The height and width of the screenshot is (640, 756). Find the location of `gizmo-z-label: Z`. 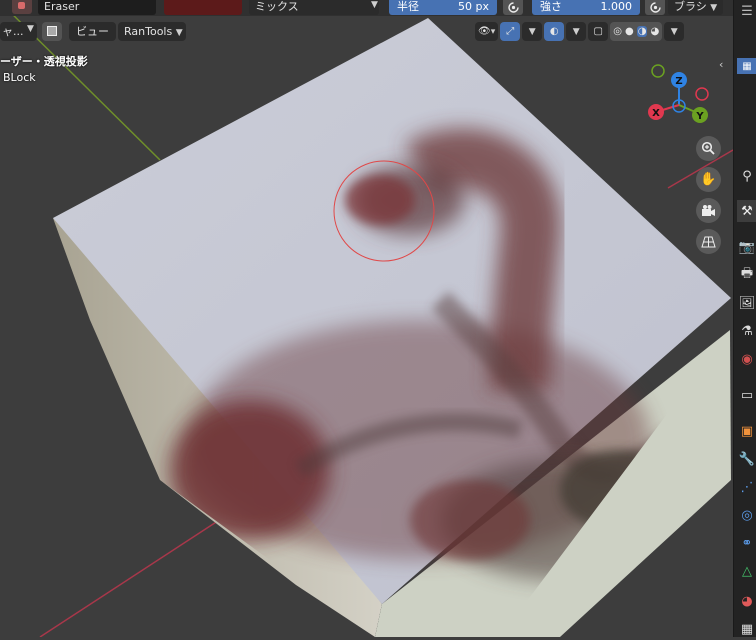

gizmo-z-label: Z is located at coordinates (678, 81).